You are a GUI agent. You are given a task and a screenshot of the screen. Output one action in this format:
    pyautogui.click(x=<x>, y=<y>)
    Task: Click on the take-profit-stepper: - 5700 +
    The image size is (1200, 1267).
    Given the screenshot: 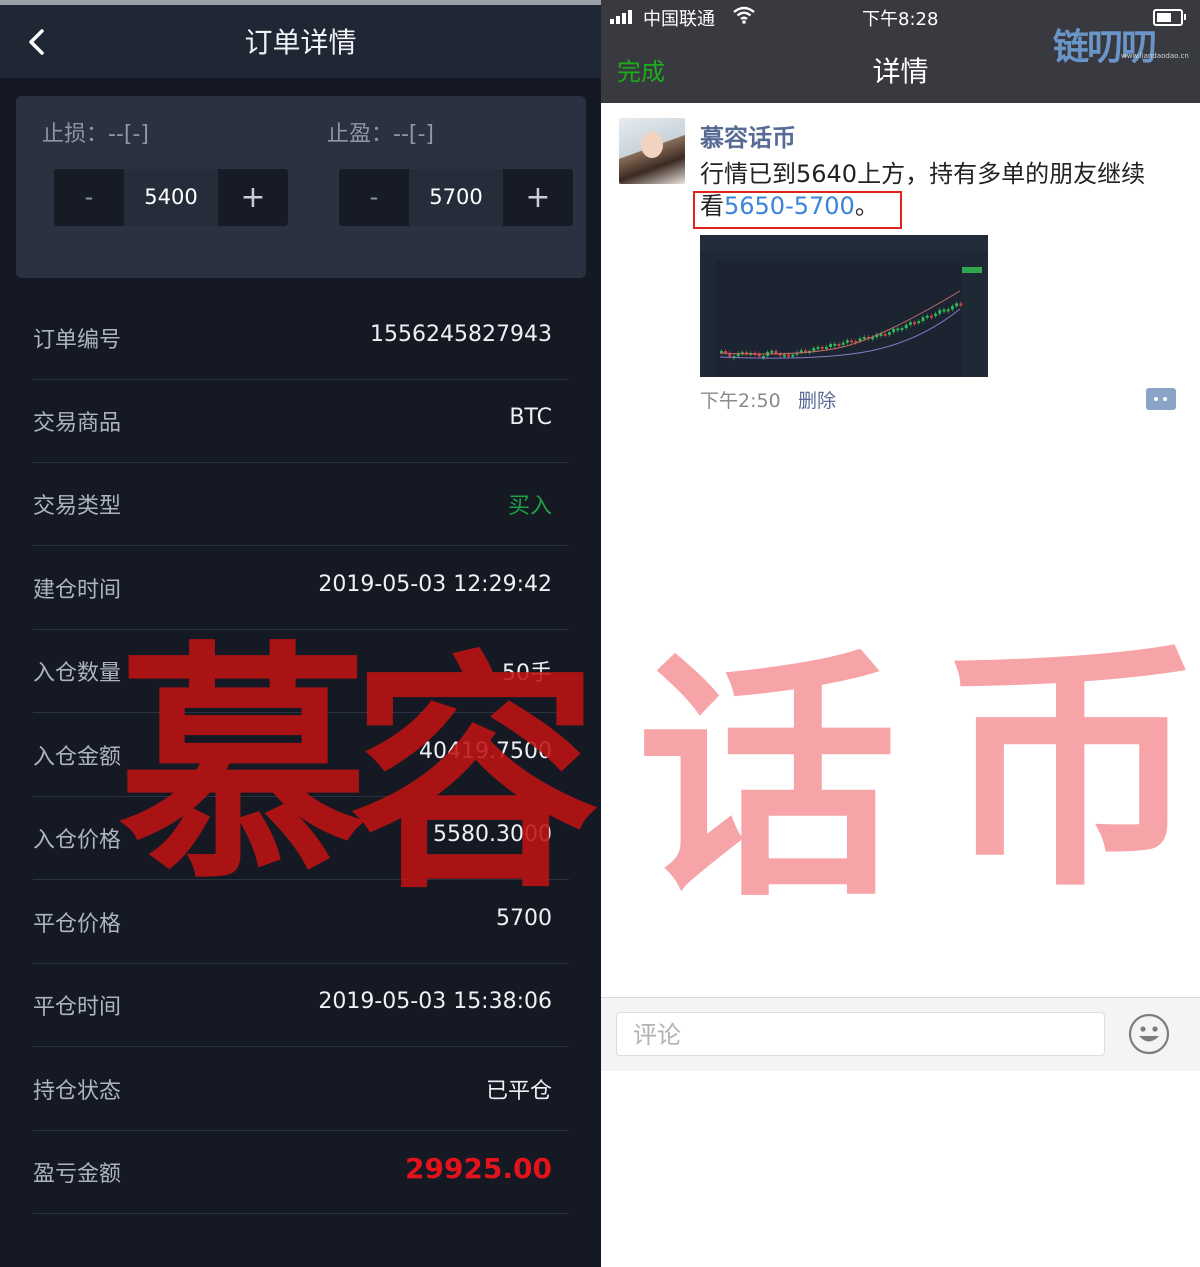 What is the action you would take?
    pyautogui.click(x=456, y=197)
    